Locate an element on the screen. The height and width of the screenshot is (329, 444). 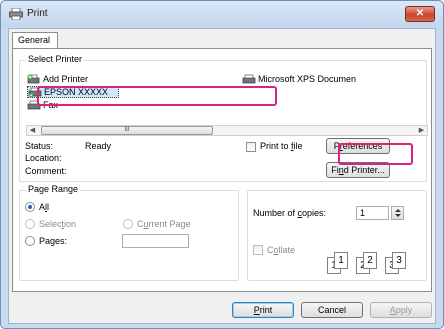
preferences-button: Preferences is located at coordinates (358, 146).